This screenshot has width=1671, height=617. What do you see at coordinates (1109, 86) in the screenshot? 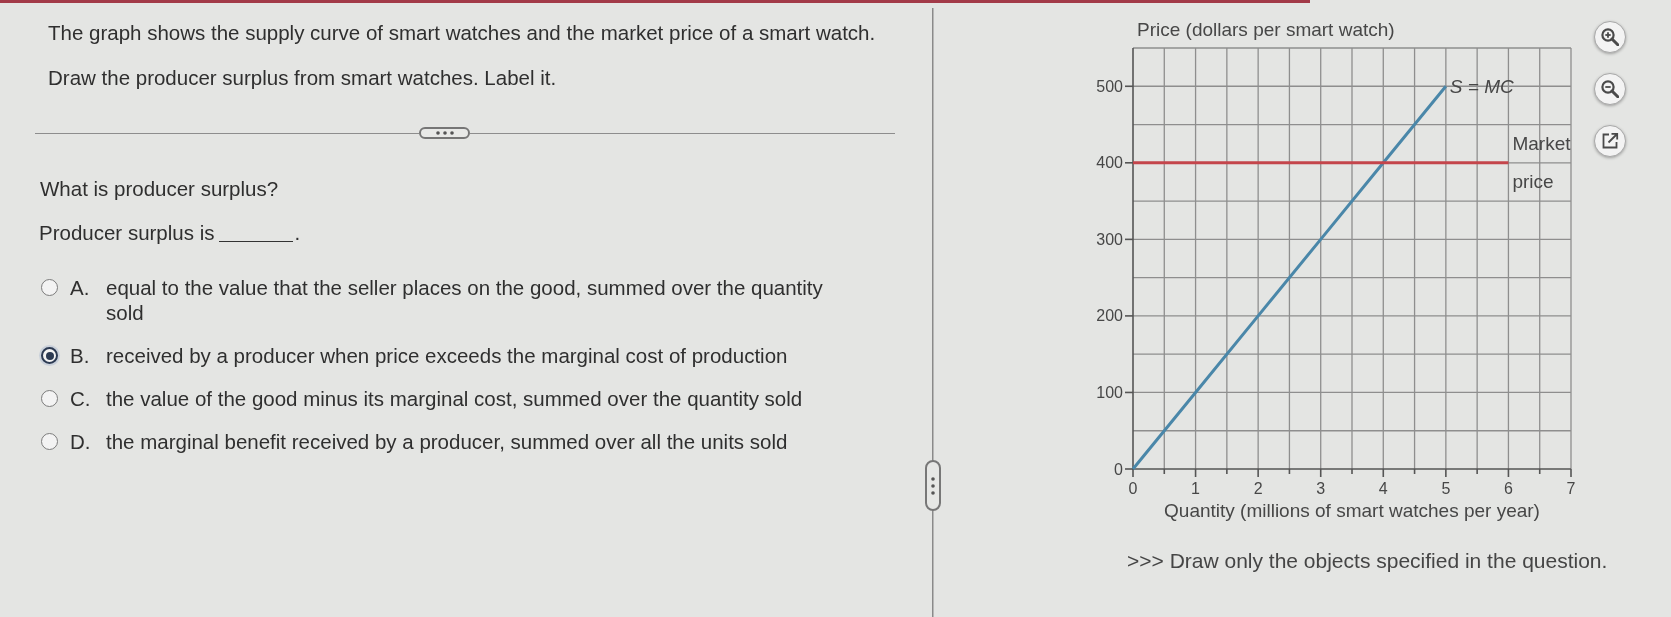
I see `tick-label: 500` at bounding box center [1109, 86].